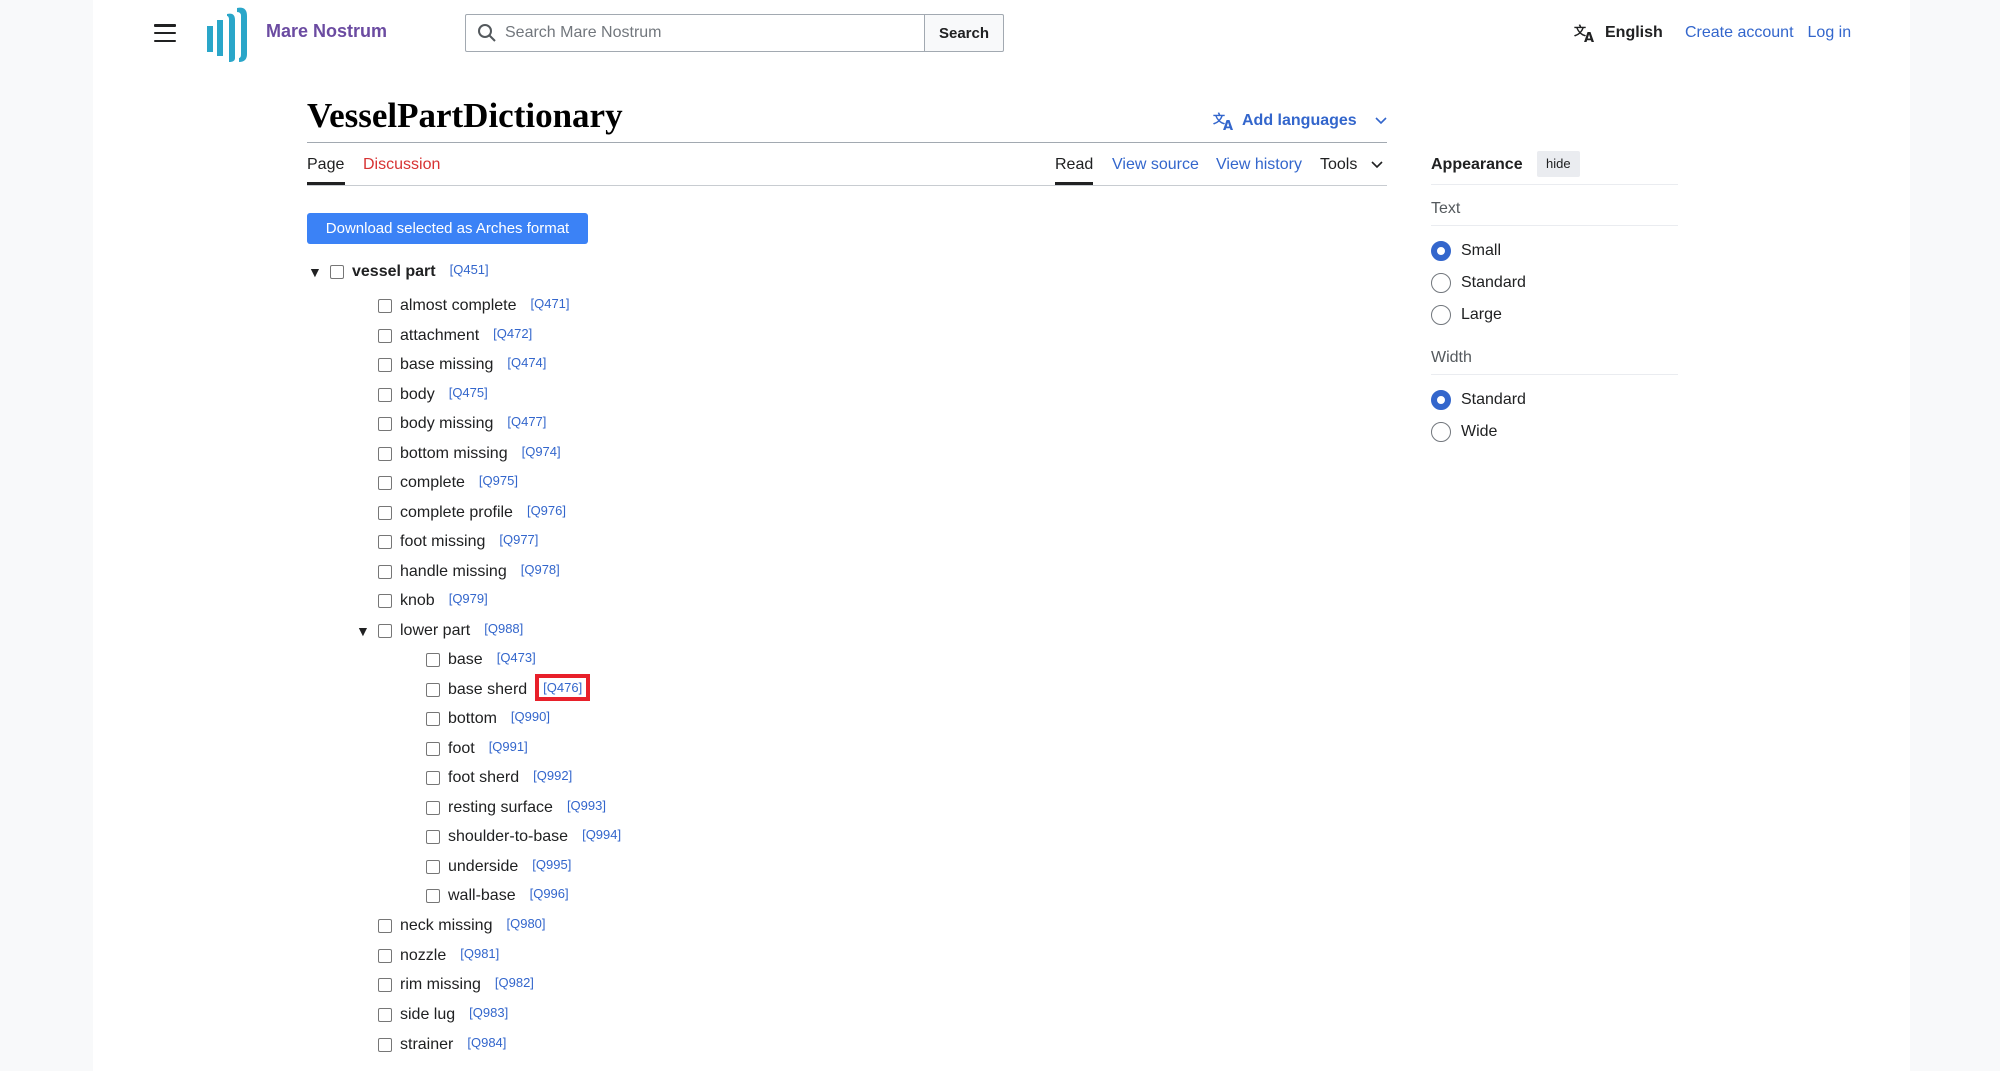 The height and width of the screenshot is (1071, 2000). Describe the element at coordinates (1441, 400) in the screenshot. I see `width-standard-radio` at that location.